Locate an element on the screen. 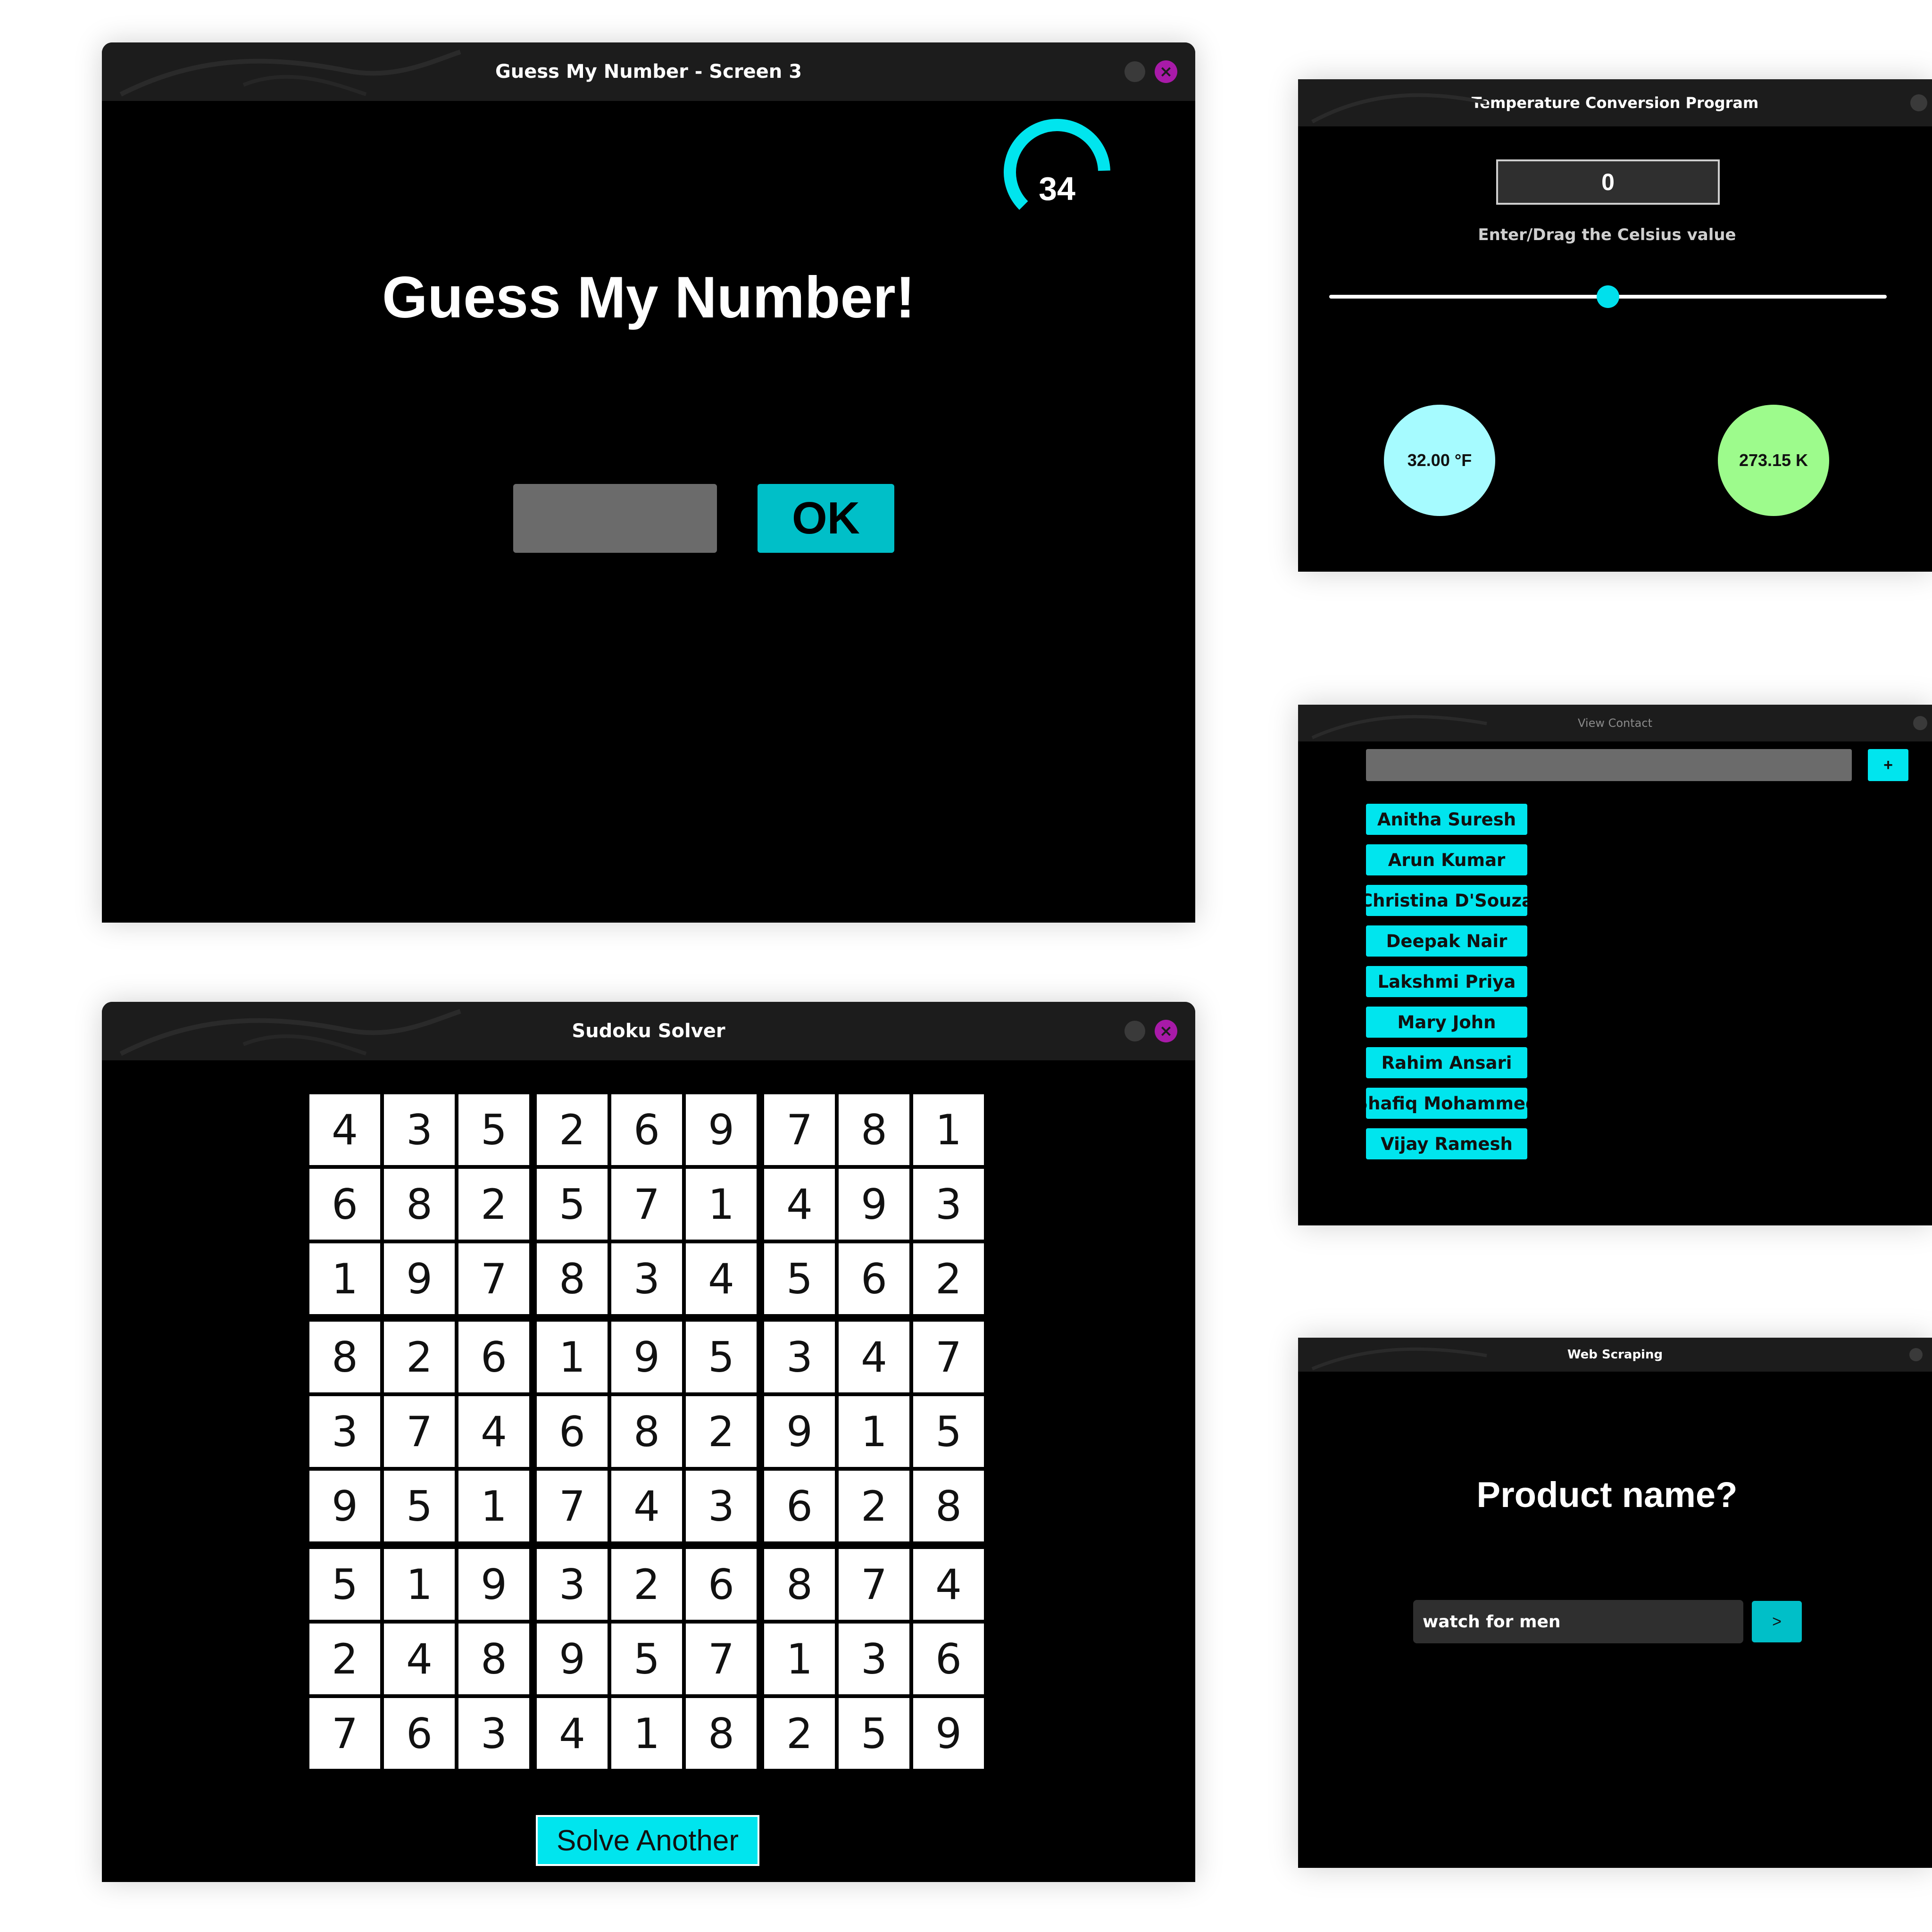 This screenshot has height=1932, width=1932. contact-item: Arun Kumar is located at coordinates (1446, 860).